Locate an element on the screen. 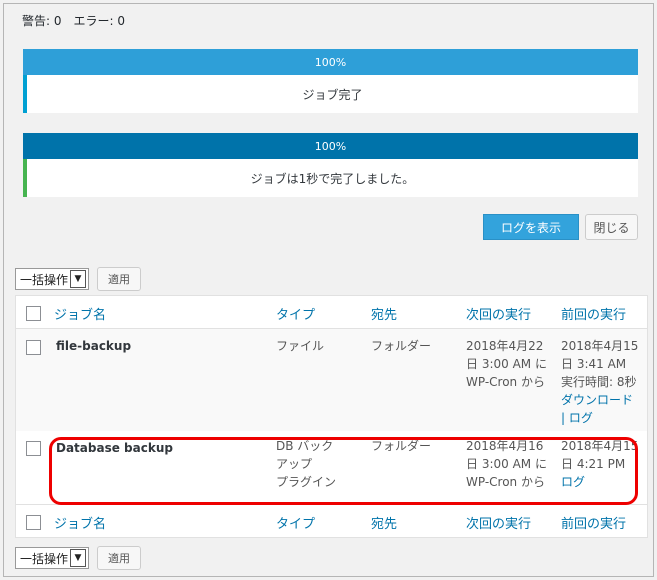  job-type: DB バック アップ プラグイン is located at coordinates (306, 464).